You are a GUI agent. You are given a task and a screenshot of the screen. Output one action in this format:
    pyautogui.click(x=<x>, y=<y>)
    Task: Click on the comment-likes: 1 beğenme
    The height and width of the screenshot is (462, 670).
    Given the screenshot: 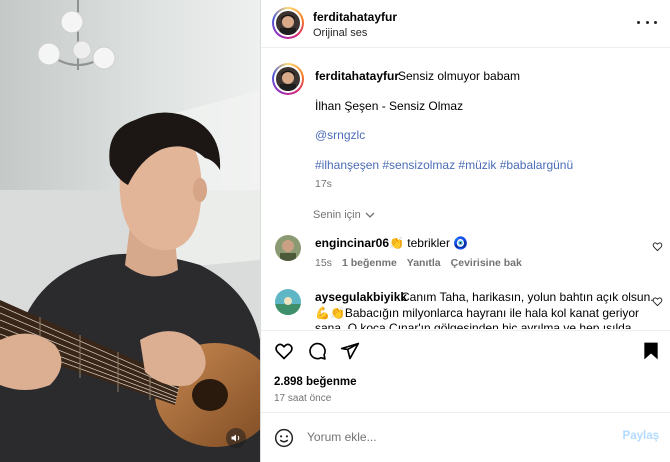 What is the action you would take?
    pyautogui.click(x=369, y=263)
    